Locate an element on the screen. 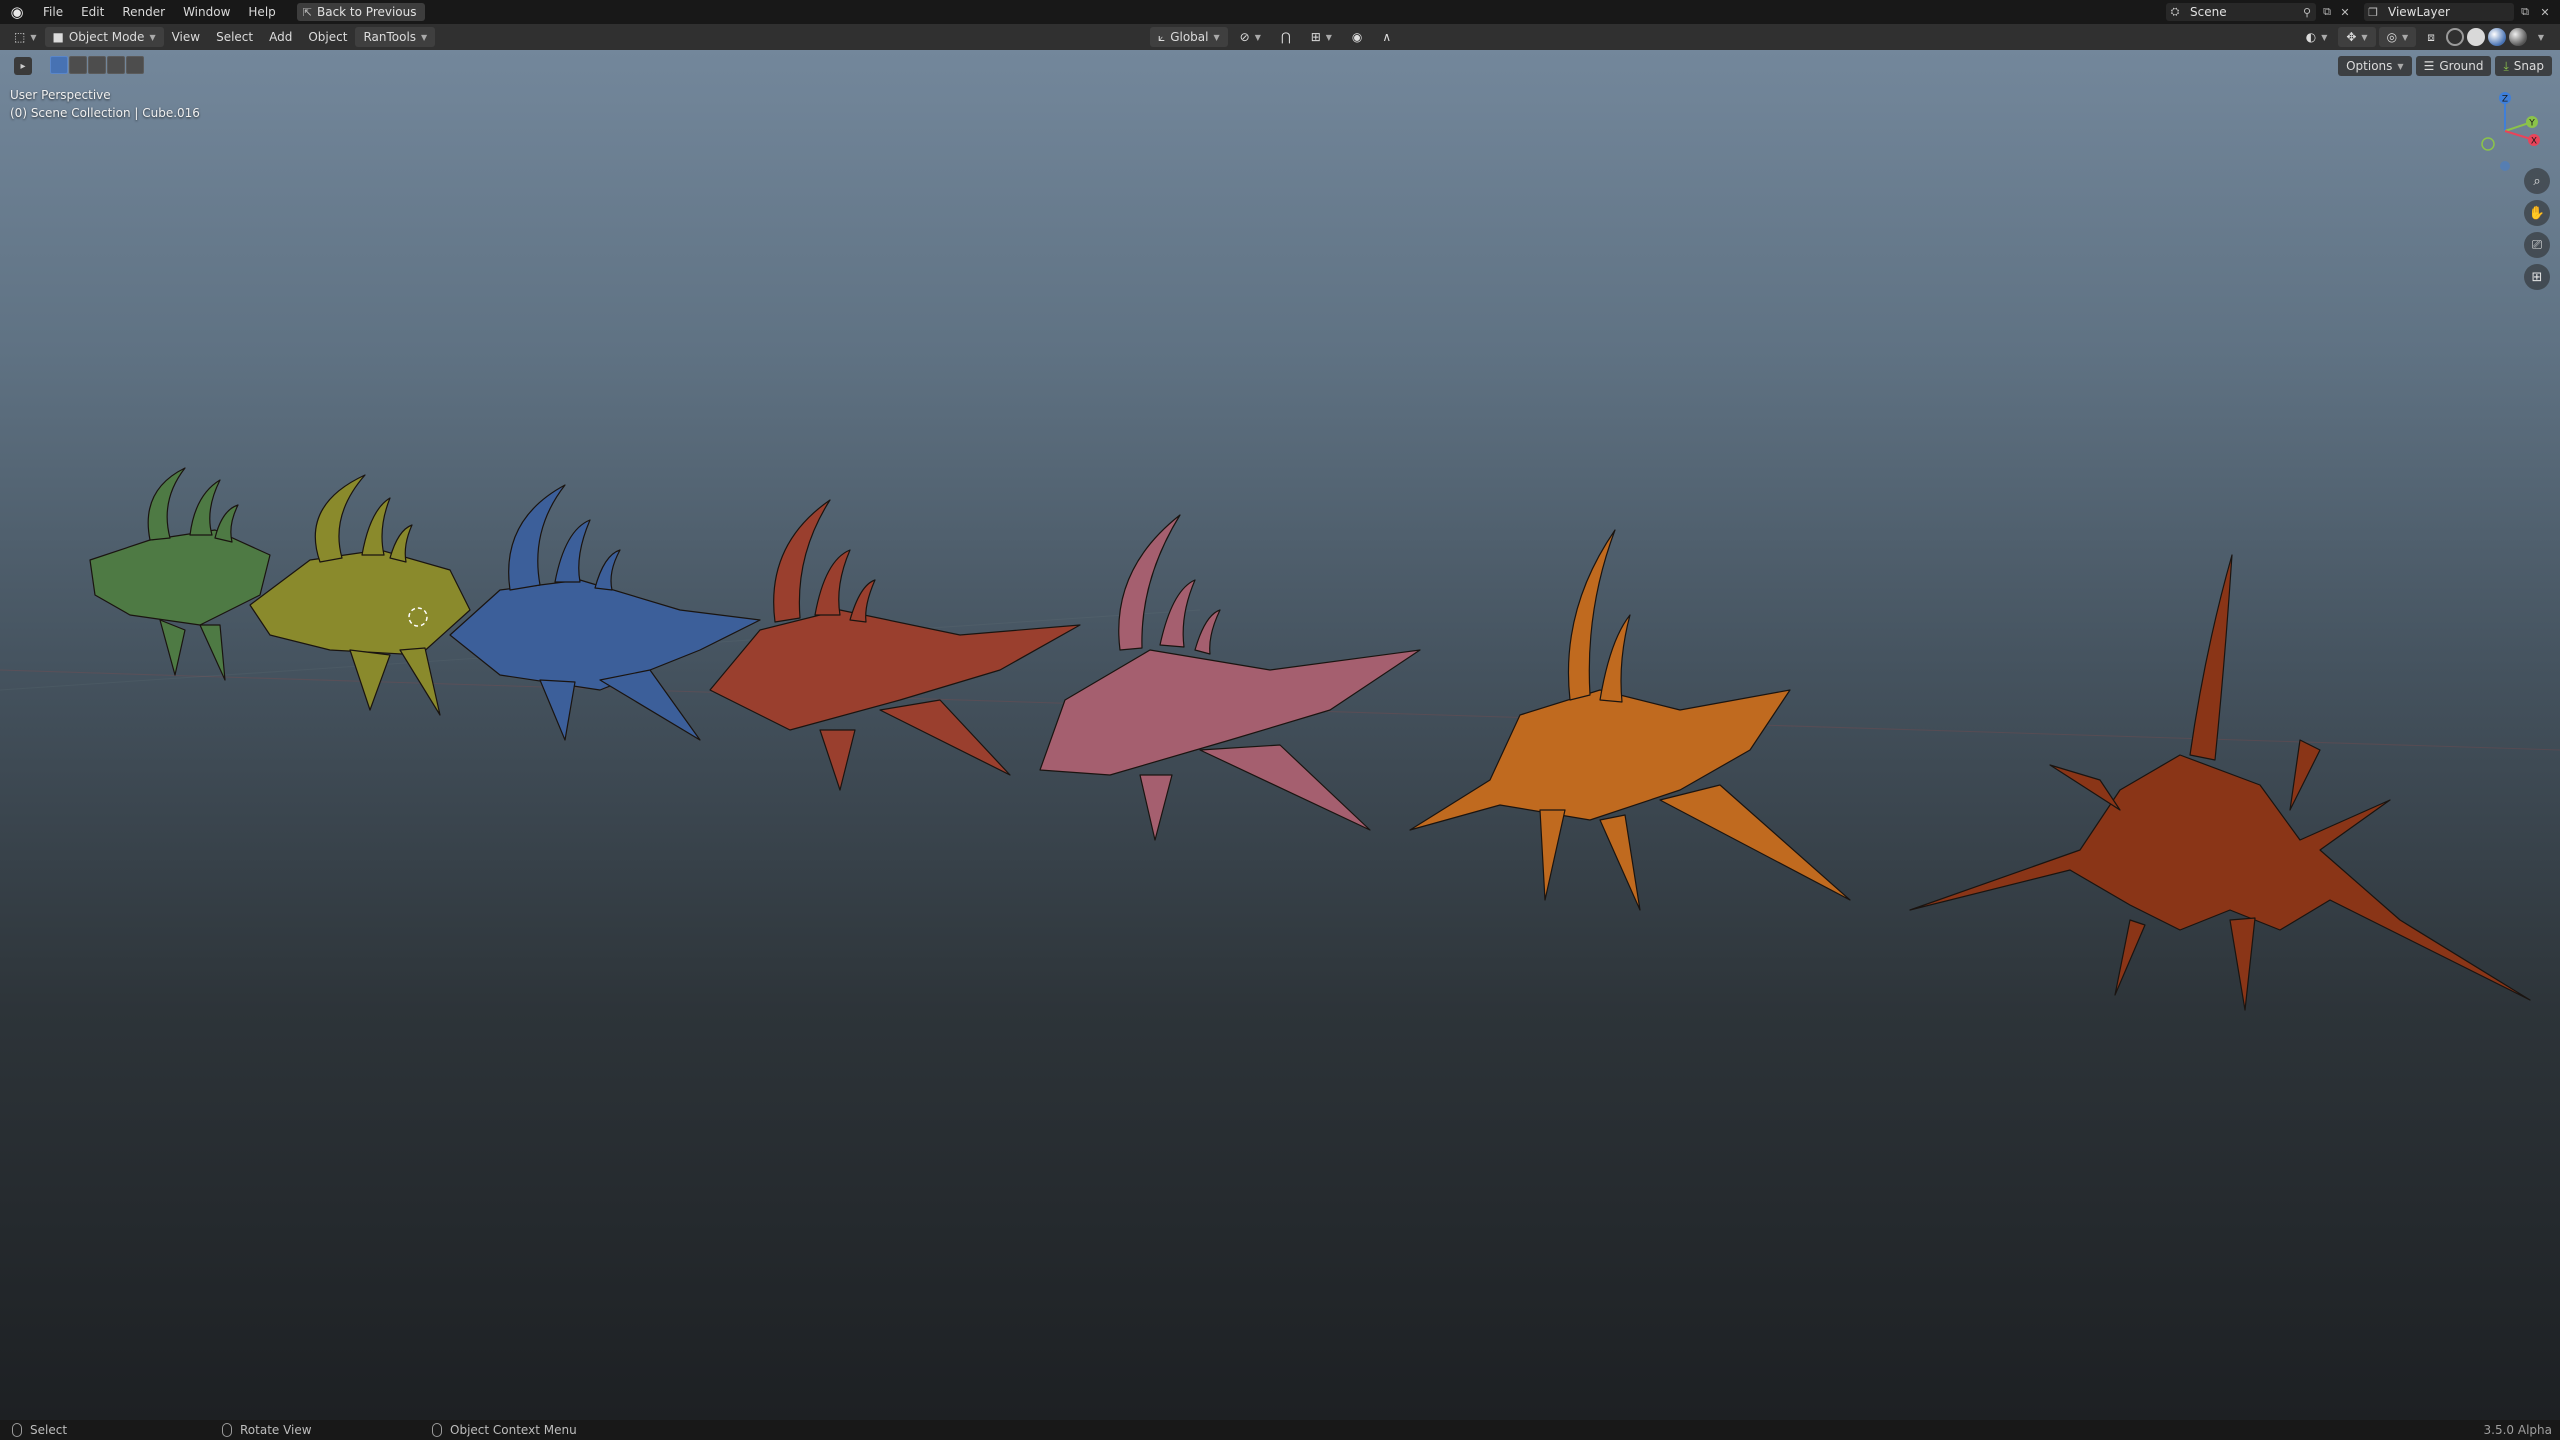 This screenshot has width=2560, height=1440. status-context-menu: Object Context Menu is located at coordinates (504, 1430).